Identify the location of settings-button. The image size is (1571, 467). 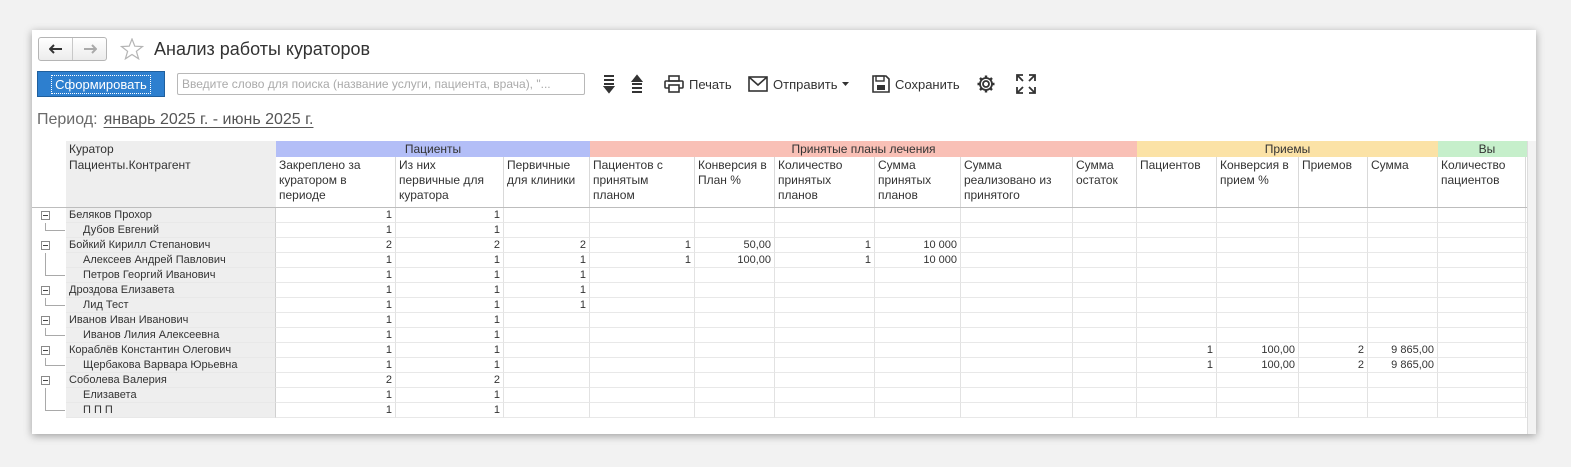
(986, 84).